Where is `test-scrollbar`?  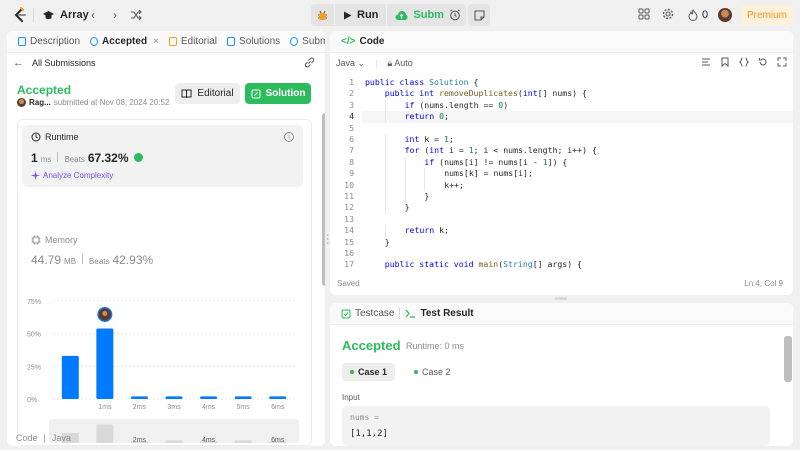 test-scrollbar is located at coordinates (788, 359).